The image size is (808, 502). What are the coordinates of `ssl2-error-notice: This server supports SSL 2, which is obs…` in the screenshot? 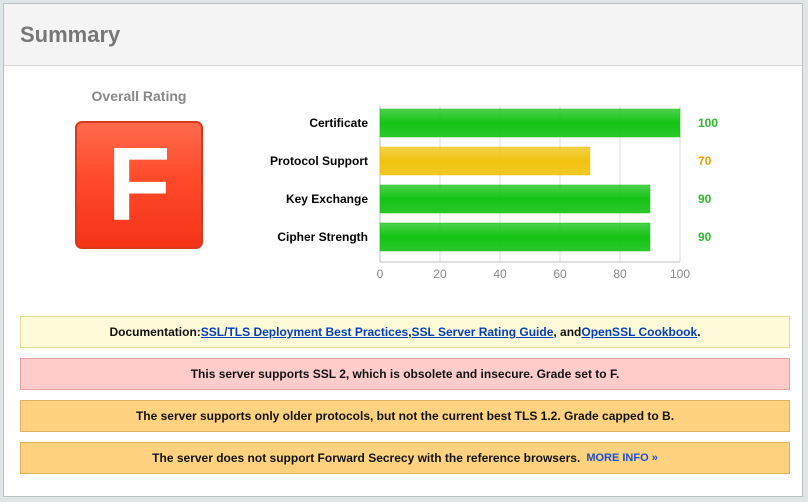 It's located at (405, 374).